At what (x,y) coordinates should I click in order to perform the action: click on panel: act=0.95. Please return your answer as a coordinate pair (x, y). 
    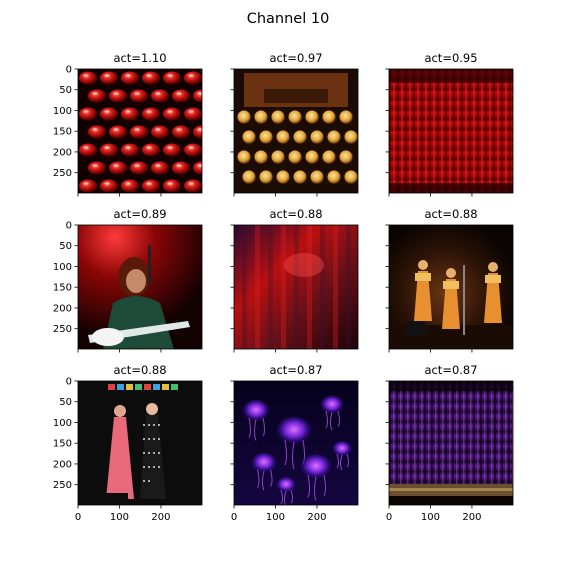
    Looking at the image, I should click on (449, 124).